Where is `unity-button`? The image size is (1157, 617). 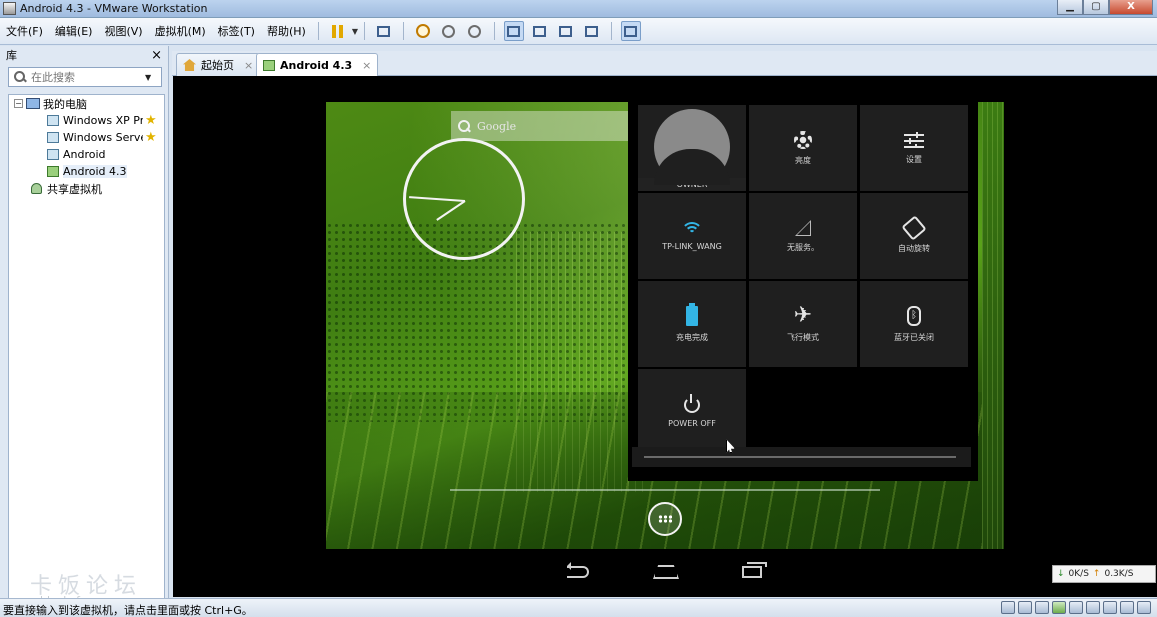
unity-button is located at coordinates (592, 31).